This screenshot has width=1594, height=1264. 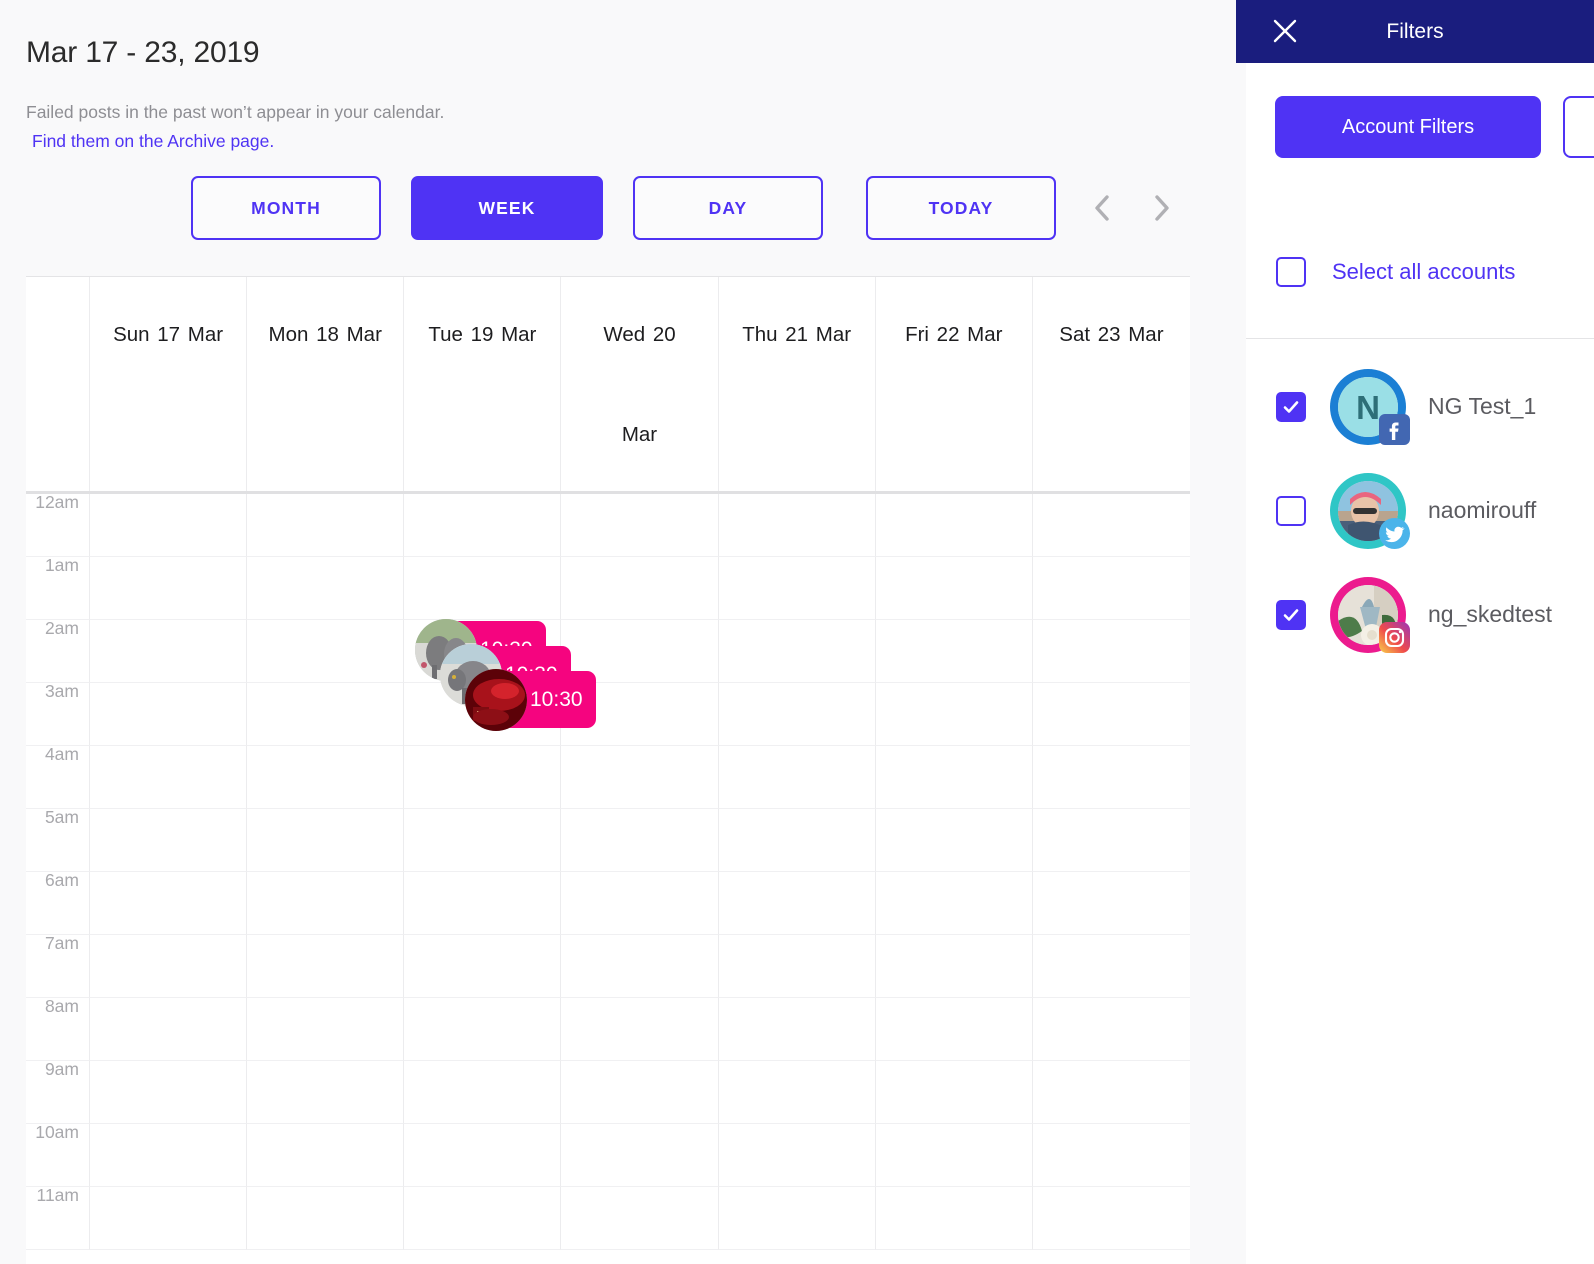 I want to click on chevron-left-icon, so click(x=1102, y=208).